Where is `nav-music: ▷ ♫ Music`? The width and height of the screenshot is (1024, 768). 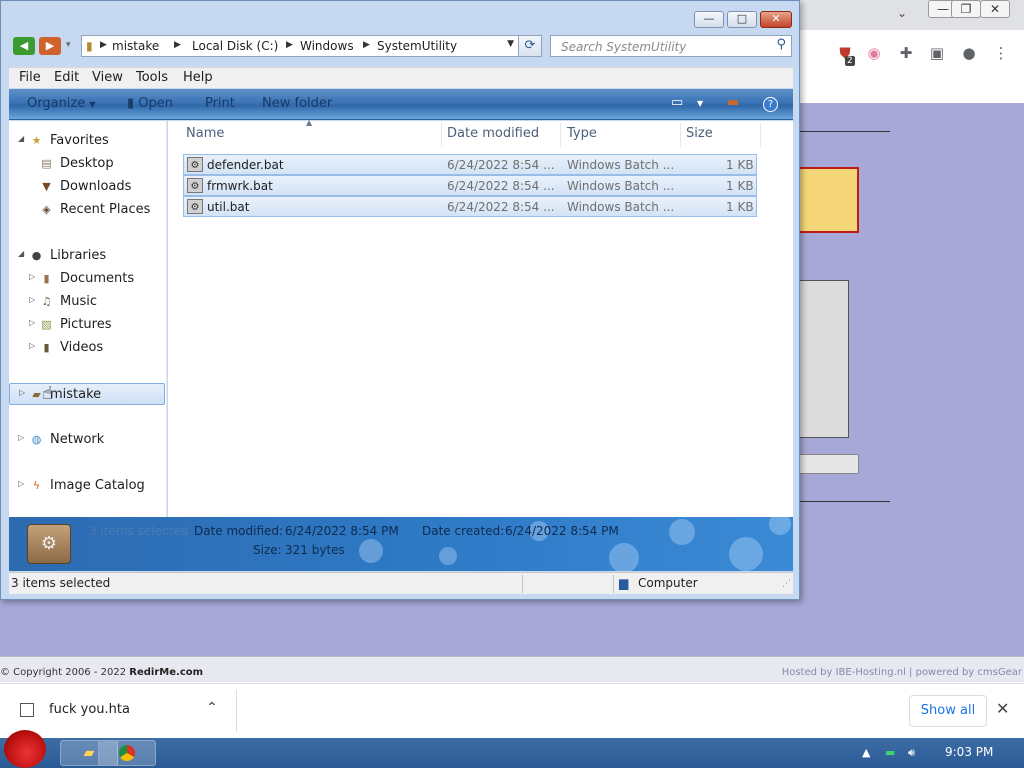 nav-music: ▷ ♫ Music is located at coordinates (88, 302).